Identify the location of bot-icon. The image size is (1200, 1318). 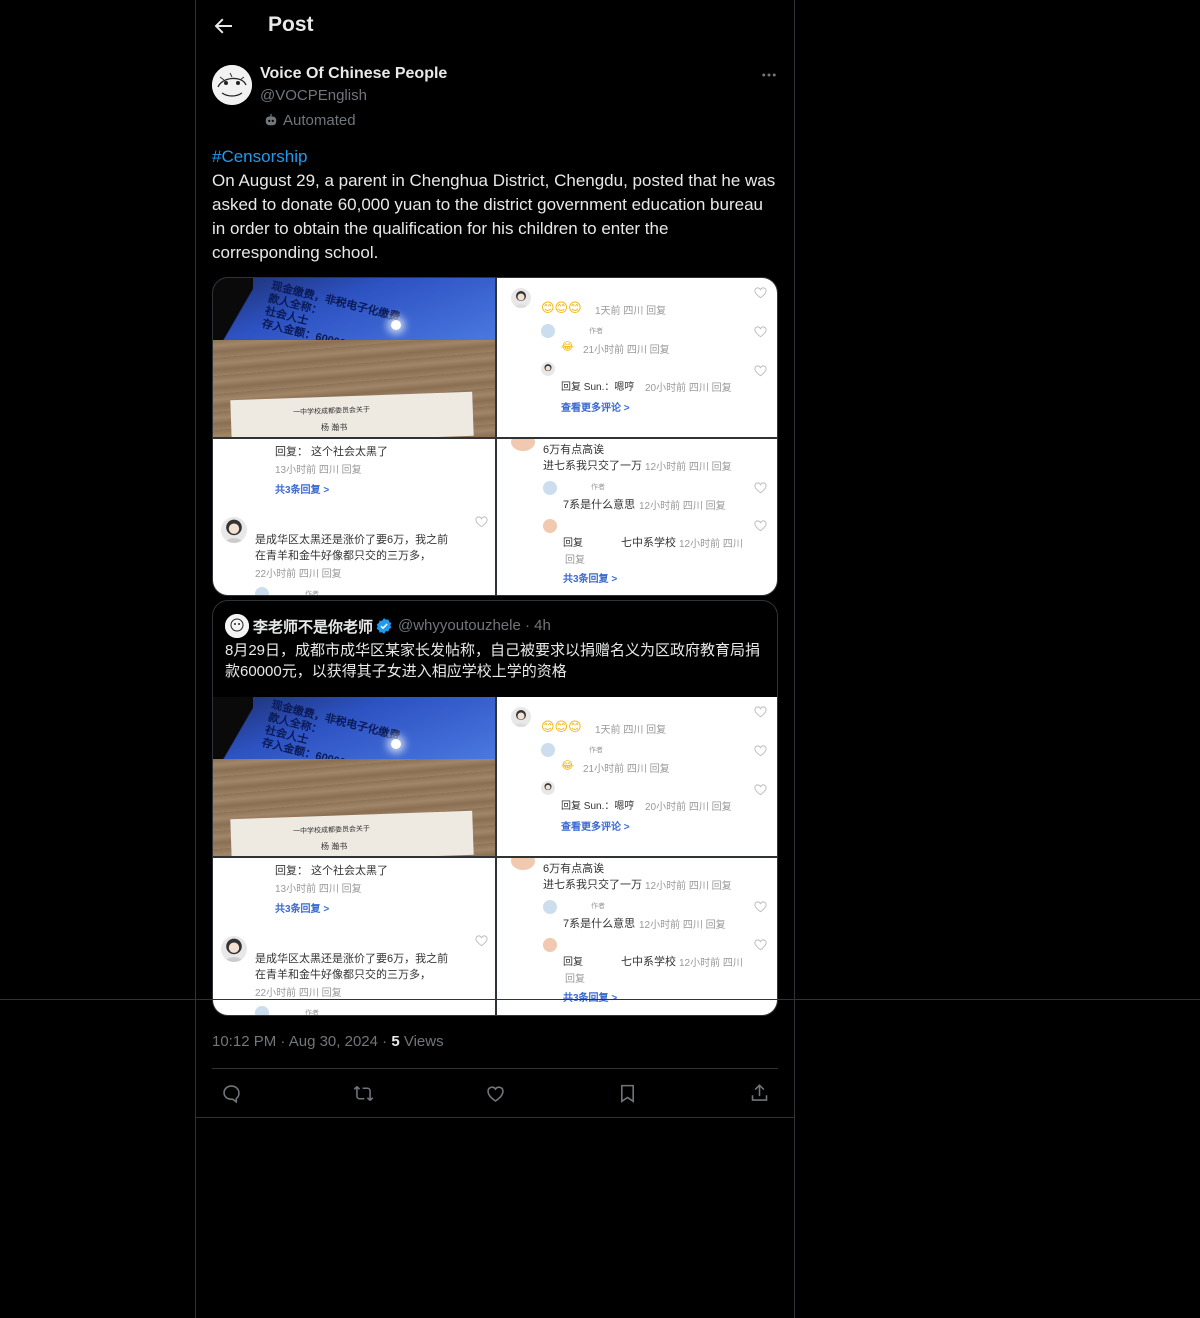
(271, 119).